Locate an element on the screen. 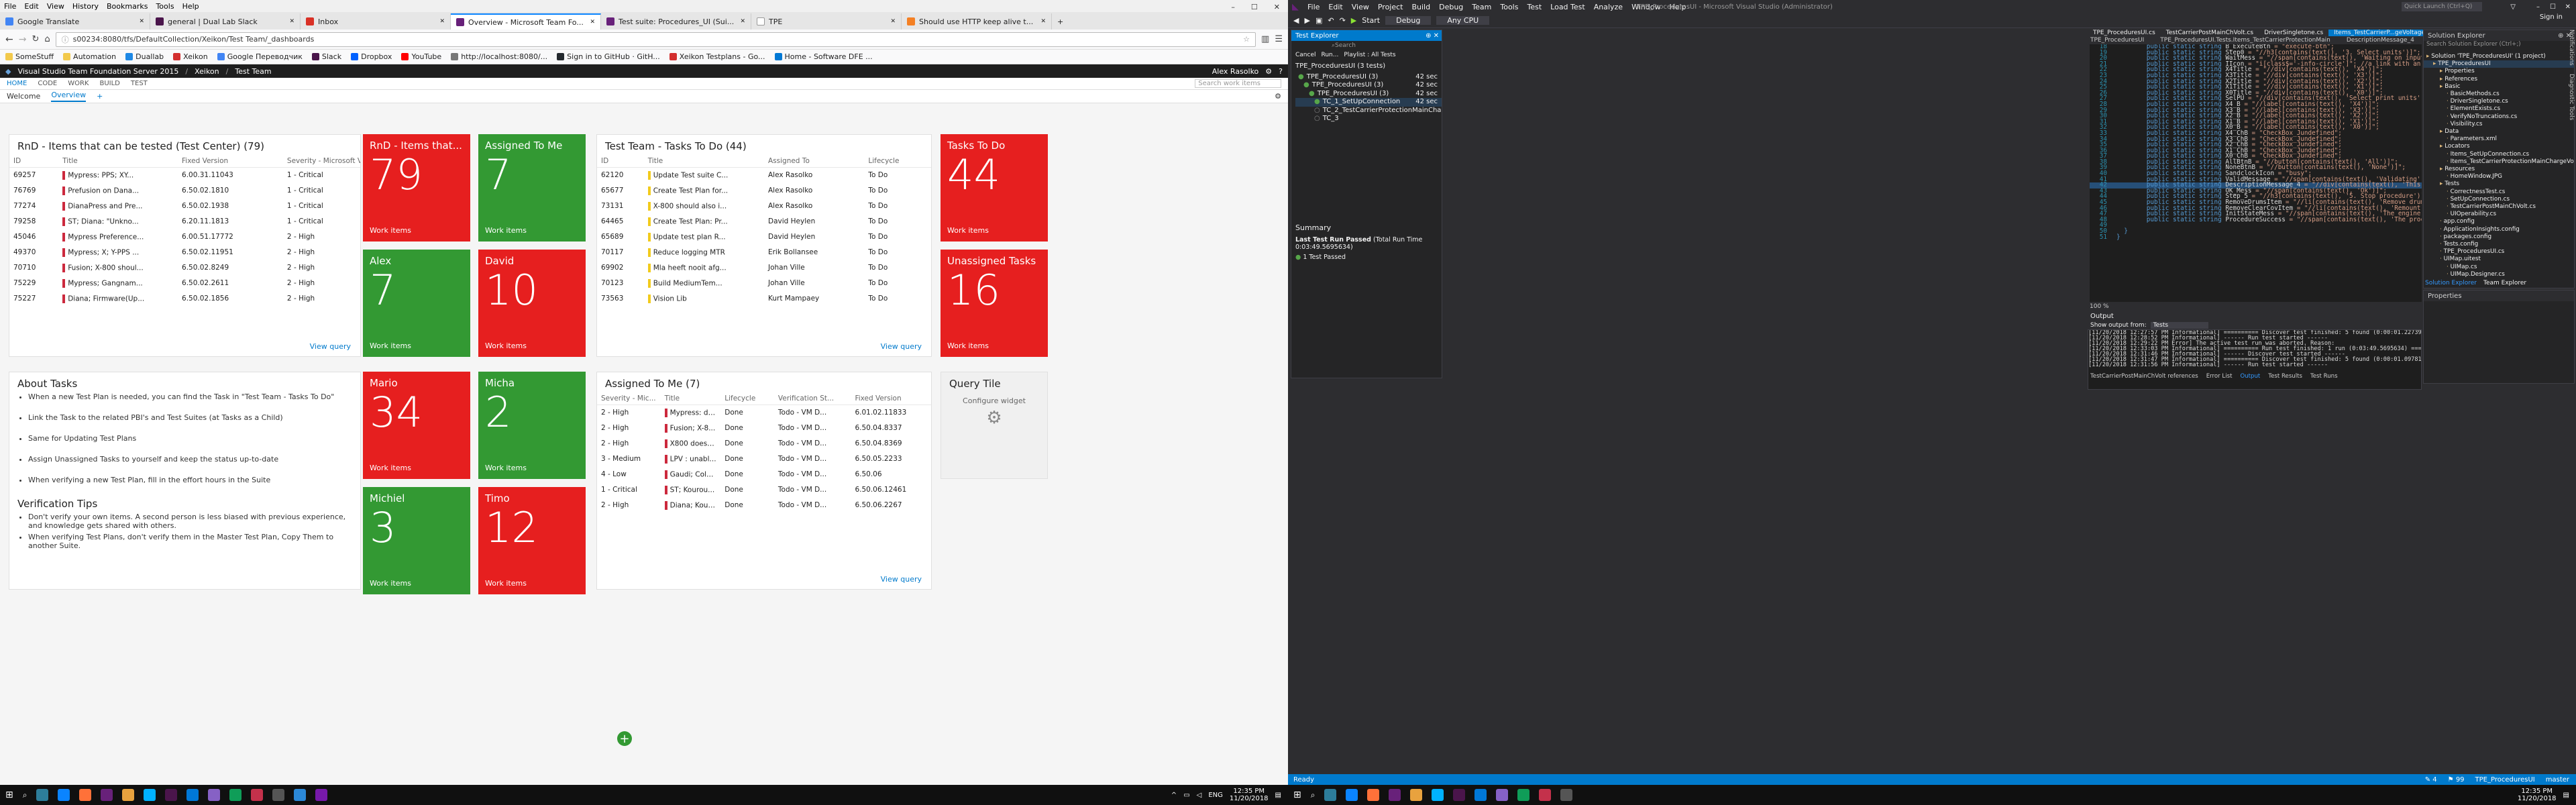 Image resolution: width=2576 pixels, height=805 pixels. add-widget-button: + is located at coordinates (624, 738).